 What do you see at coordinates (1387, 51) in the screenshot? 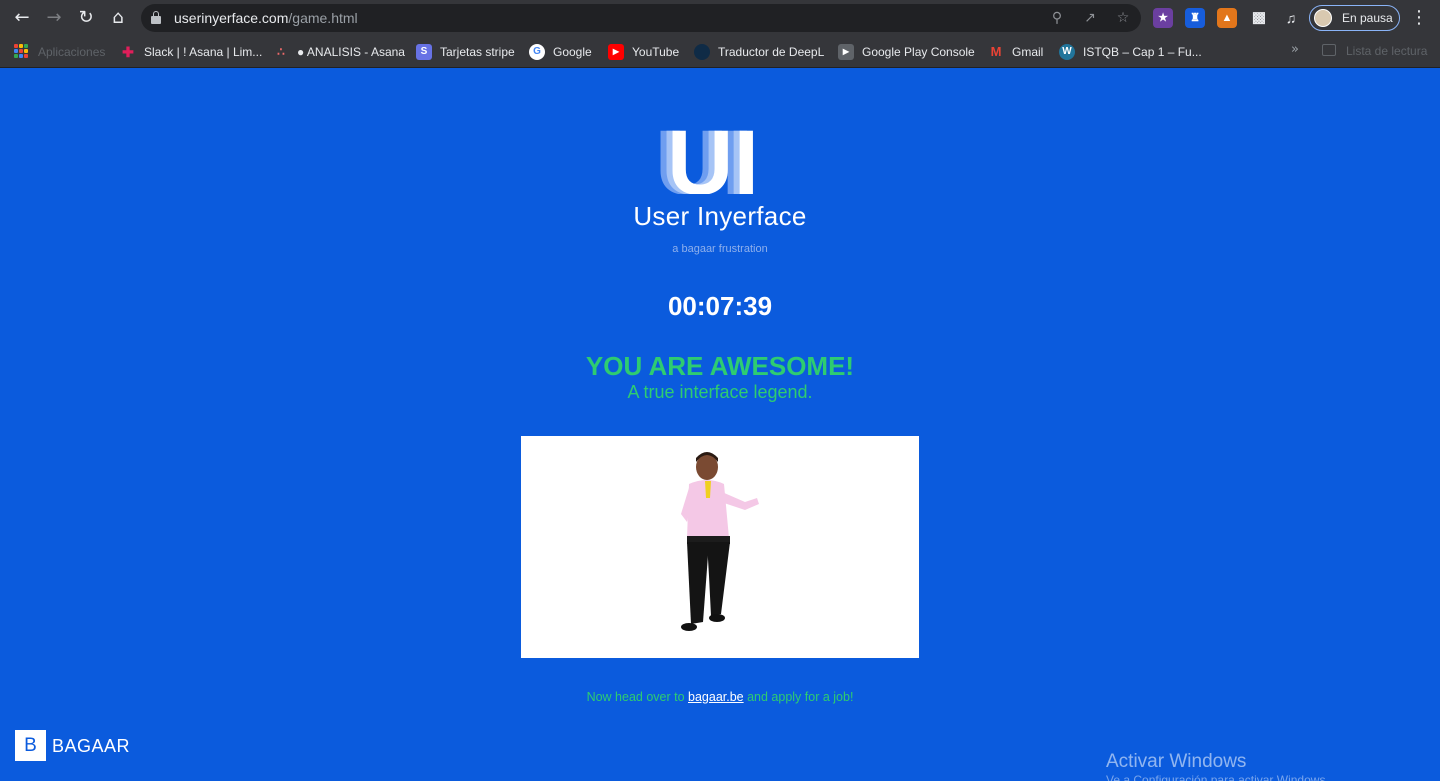
I see `reading-list-label: Lista de lectura` at bounding box center [1387, 51].